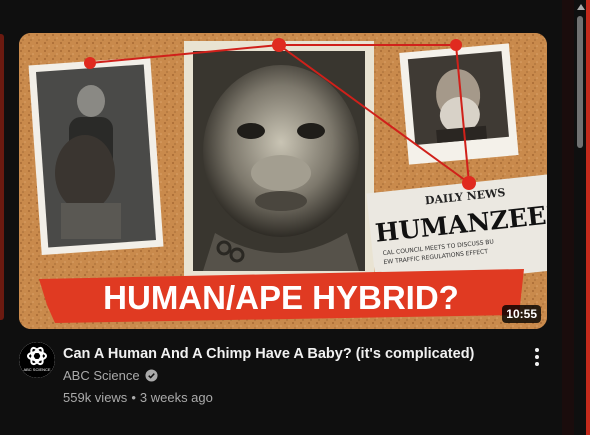  Describe the element at coordinates (101, 375) in the screenshot. I see `channel-name: ABC Science` at that location.